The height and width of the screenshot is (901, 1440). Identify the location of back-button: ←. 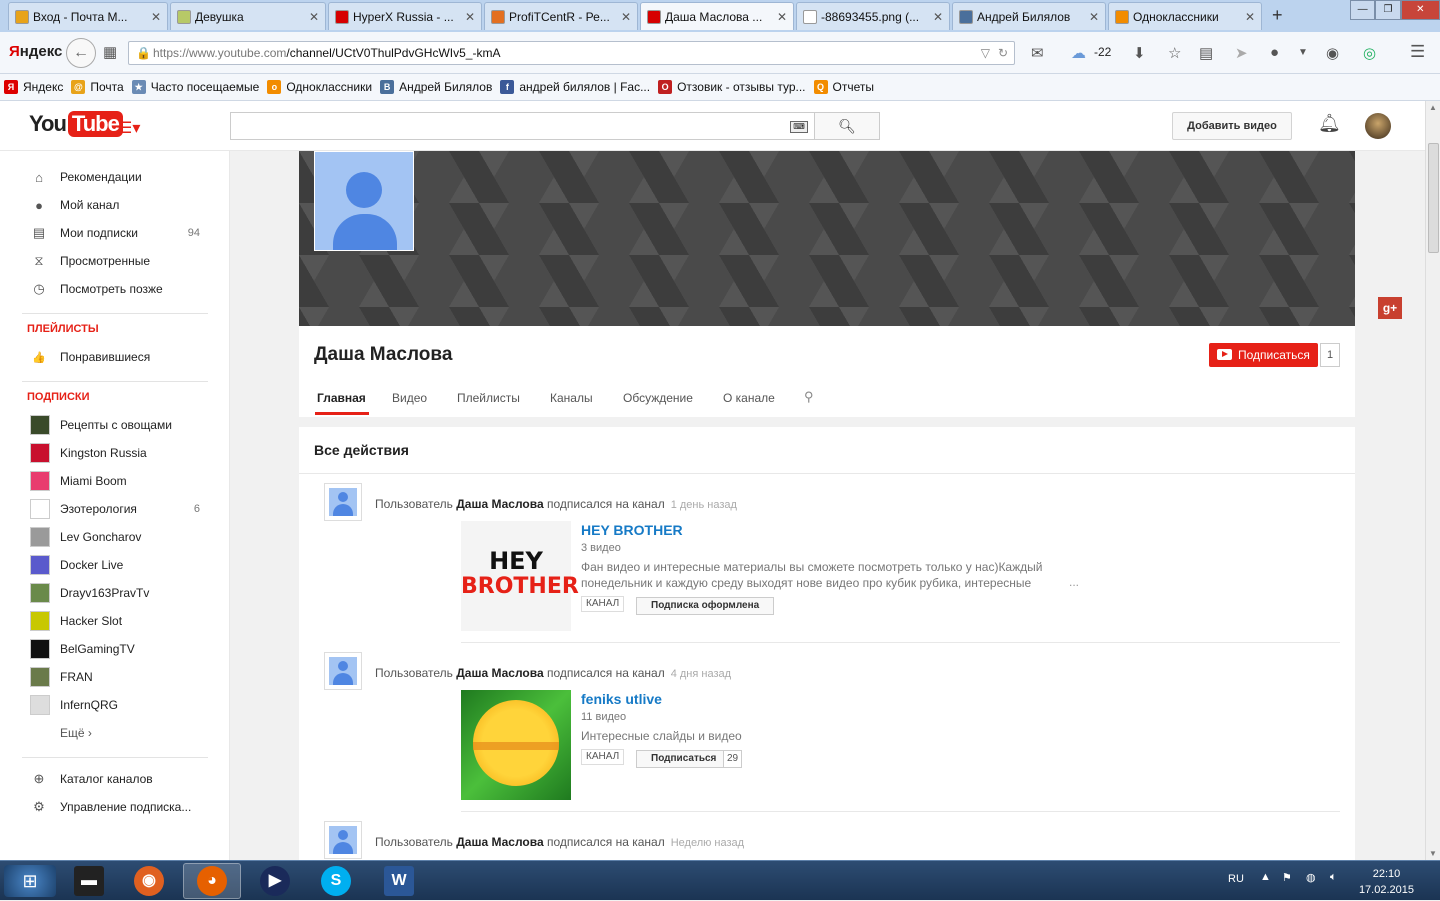
(81, 53).